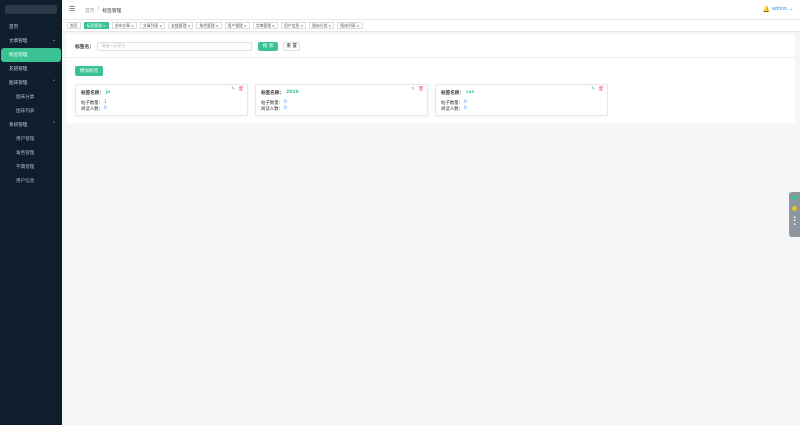 The height and width of the screenshot is (425, 800). What do you see at coordinates (292, 46) in the screenshot?
I see `reset-button: 重 置` at bounding box center [292, 46].